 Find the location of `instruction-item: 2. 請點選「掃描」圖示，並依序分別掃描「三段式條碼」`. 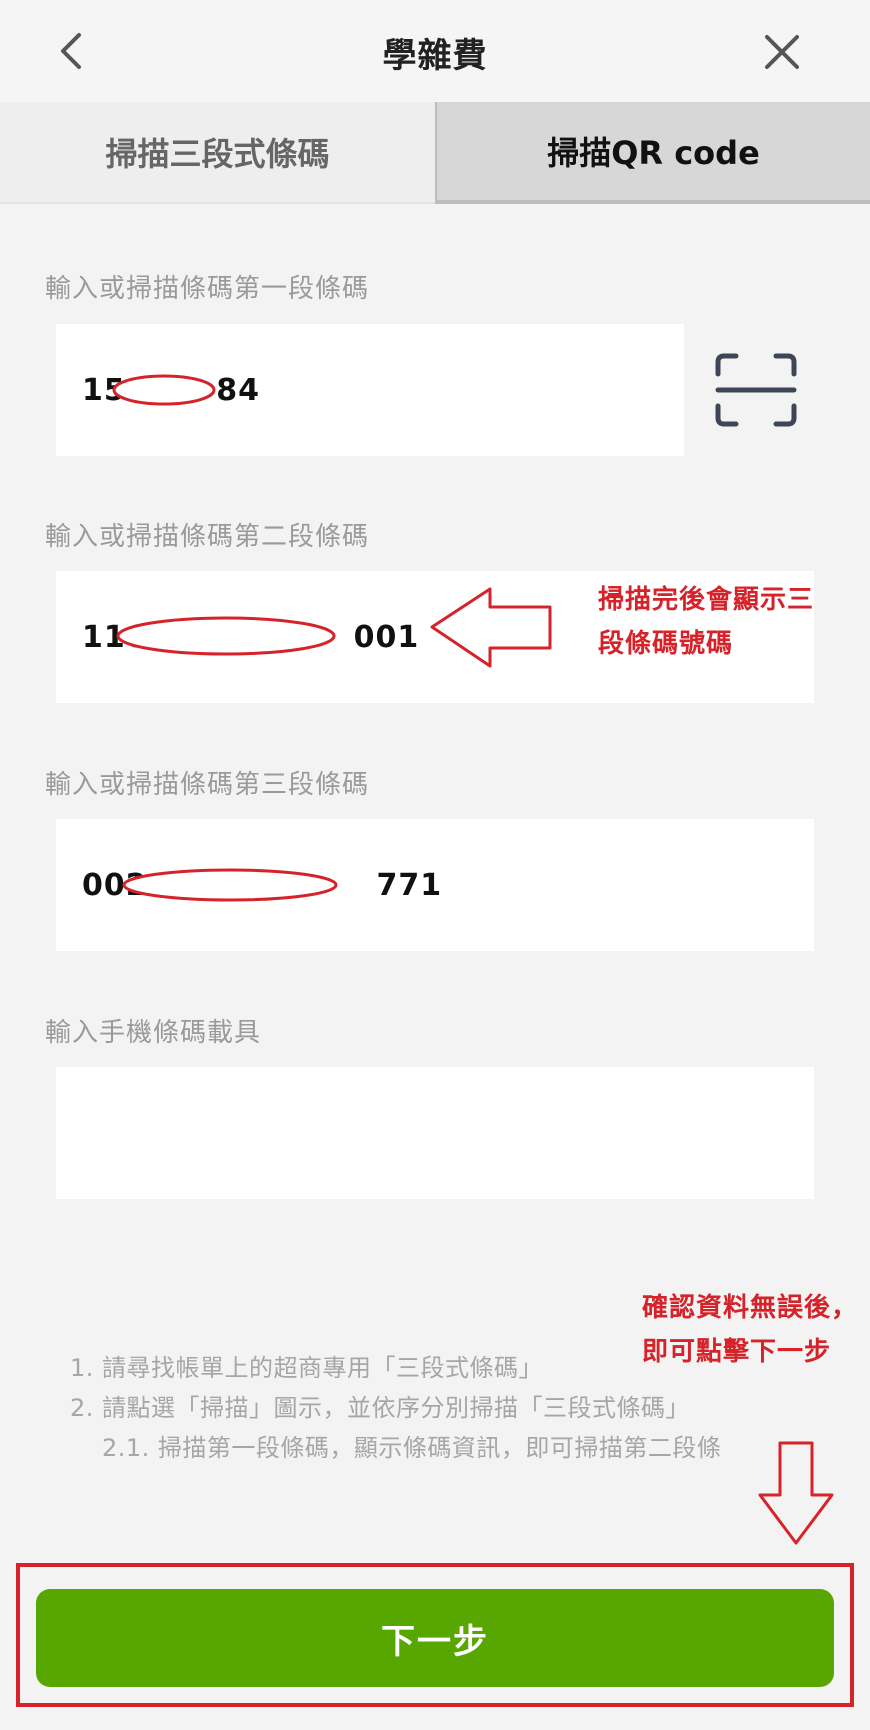

instruction-item: 2. 請點選「掃描」圖示，並依序分別掃描「三段式條碼」 is located at coordinates (380, 1408).